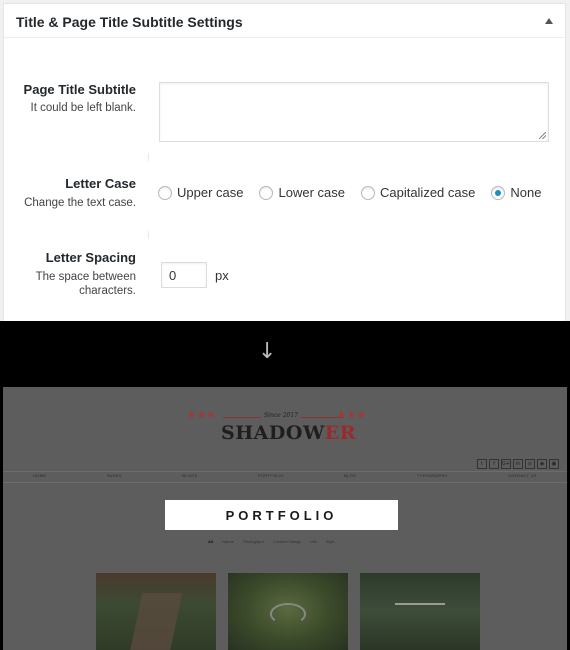 Image resolution: width=570 pixels, height=650 pixels. What do you see at coordinates (222, 275) in the screenshot?
I see `letter-spacing-unit: px` at bounding box center [222, 275].